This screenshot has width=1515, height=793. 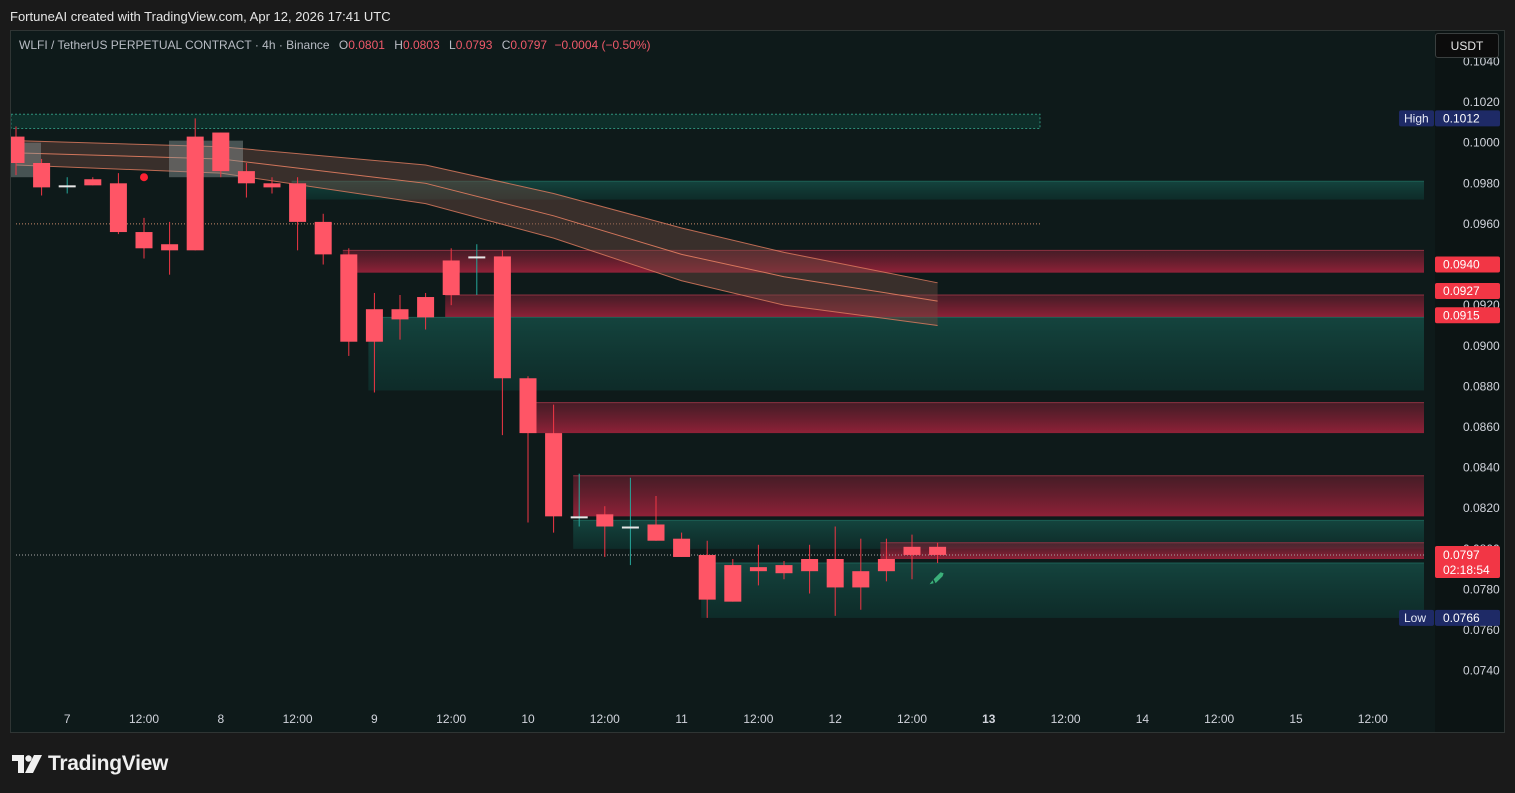 I want to click on x-tick-label: 13, so click(x=989, y=719).